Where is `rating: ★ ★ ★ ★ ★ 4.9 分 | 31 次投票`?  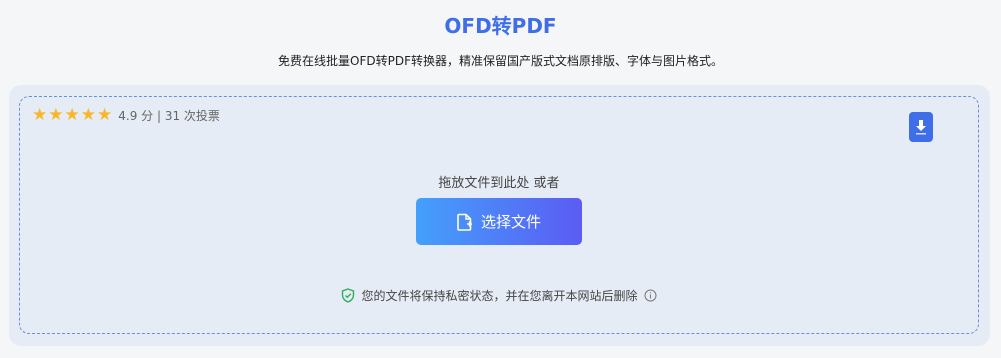 rating: ★ ★ ★ ★ ★ 4.9 分 | 31 次投票 is located at coordinates (126, 115).